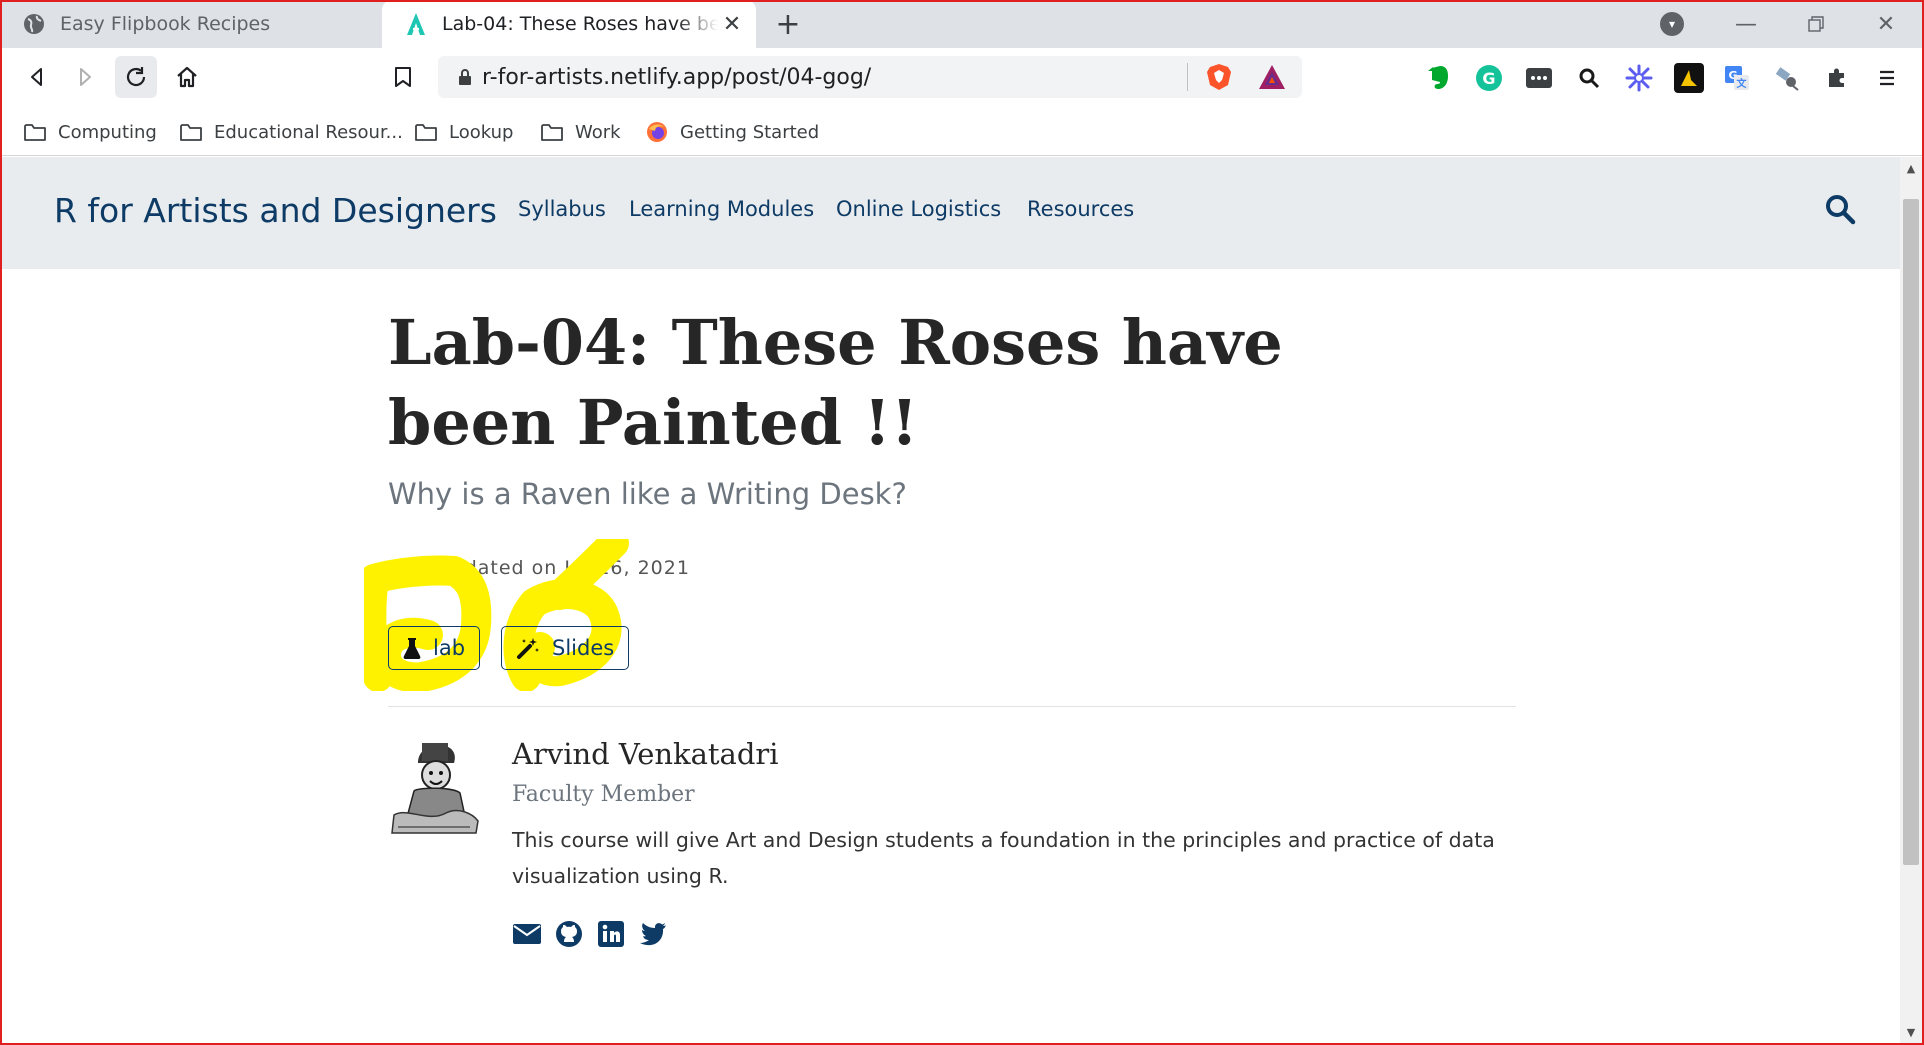  I want to click on vector-icon, so click(1689, 78).